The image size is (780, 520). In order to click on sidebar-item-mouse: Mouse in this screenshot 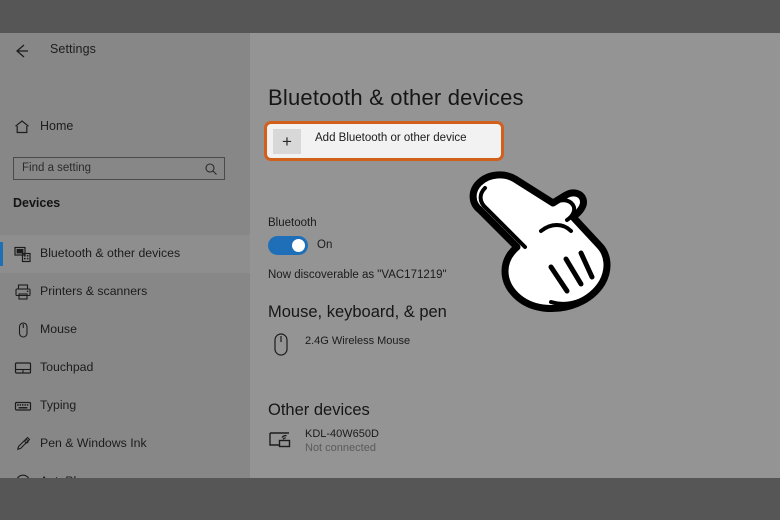, I will do `click(125, 330)`.